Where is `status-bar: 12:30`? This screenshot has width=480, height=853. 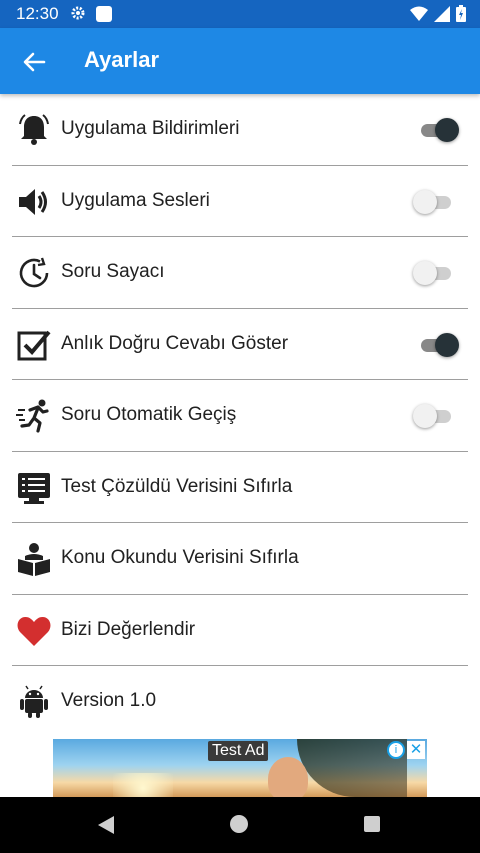 status-bar: 12:30 is located at coordinates (240, 14).